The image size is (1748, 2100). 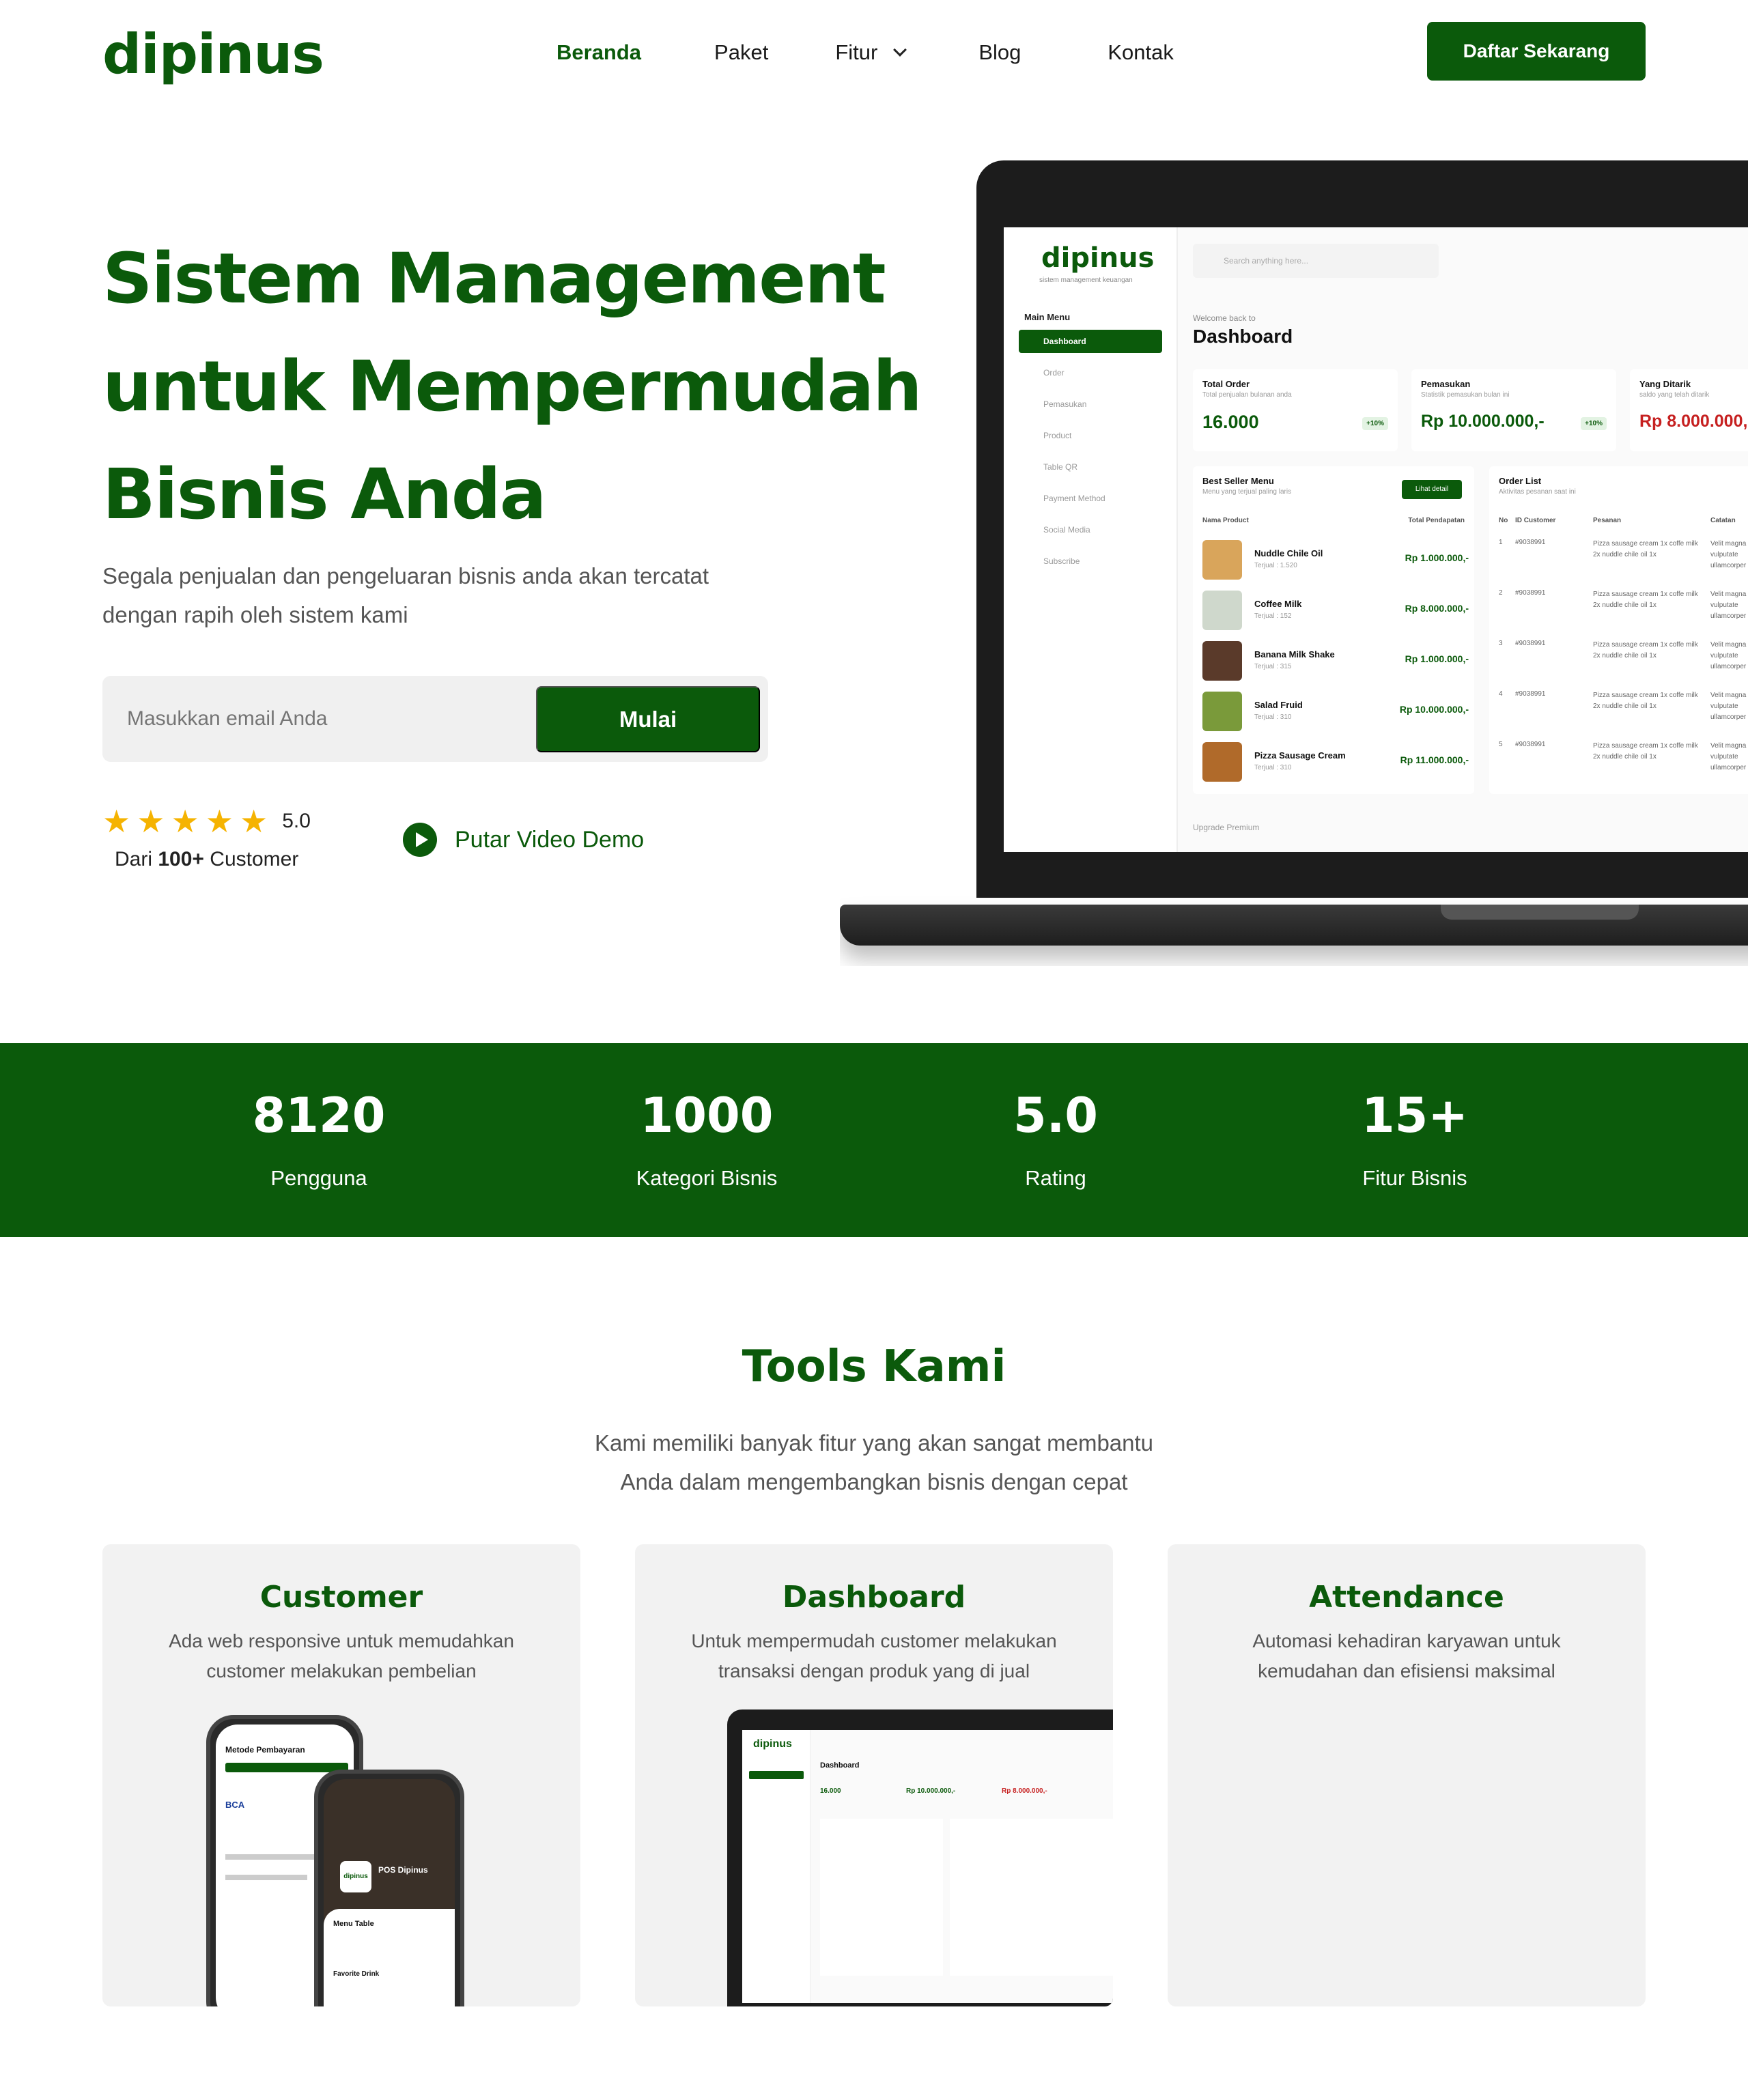 What do you see at coordinates (1225, 520) in the screenshot?
I see `col-product: Nama Product` at bounding box center [1225, 520].